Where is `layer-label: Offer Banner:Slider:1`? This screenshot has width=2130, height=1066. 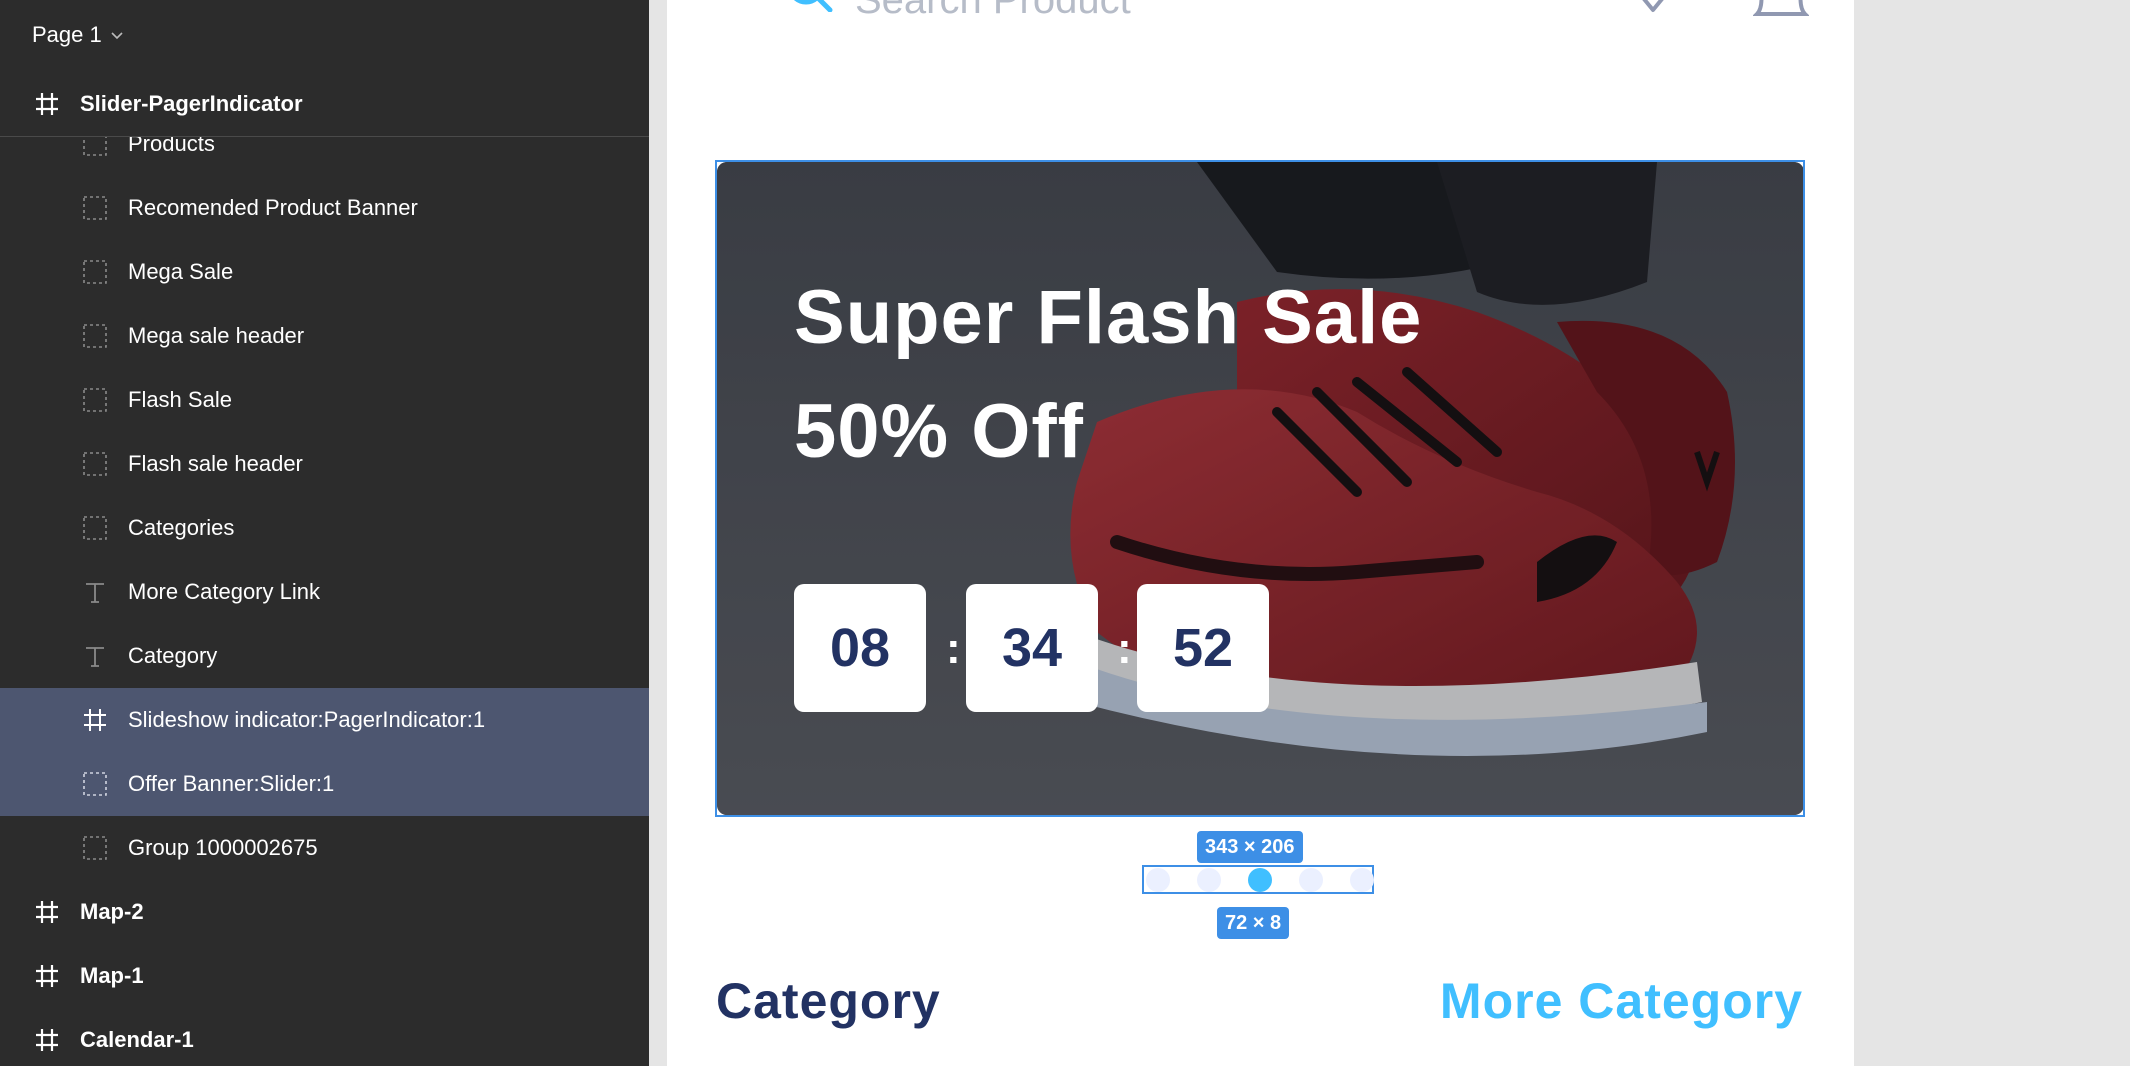 layer-label: Offer Banner:Slider:1 is located at coordinates (231, 783).